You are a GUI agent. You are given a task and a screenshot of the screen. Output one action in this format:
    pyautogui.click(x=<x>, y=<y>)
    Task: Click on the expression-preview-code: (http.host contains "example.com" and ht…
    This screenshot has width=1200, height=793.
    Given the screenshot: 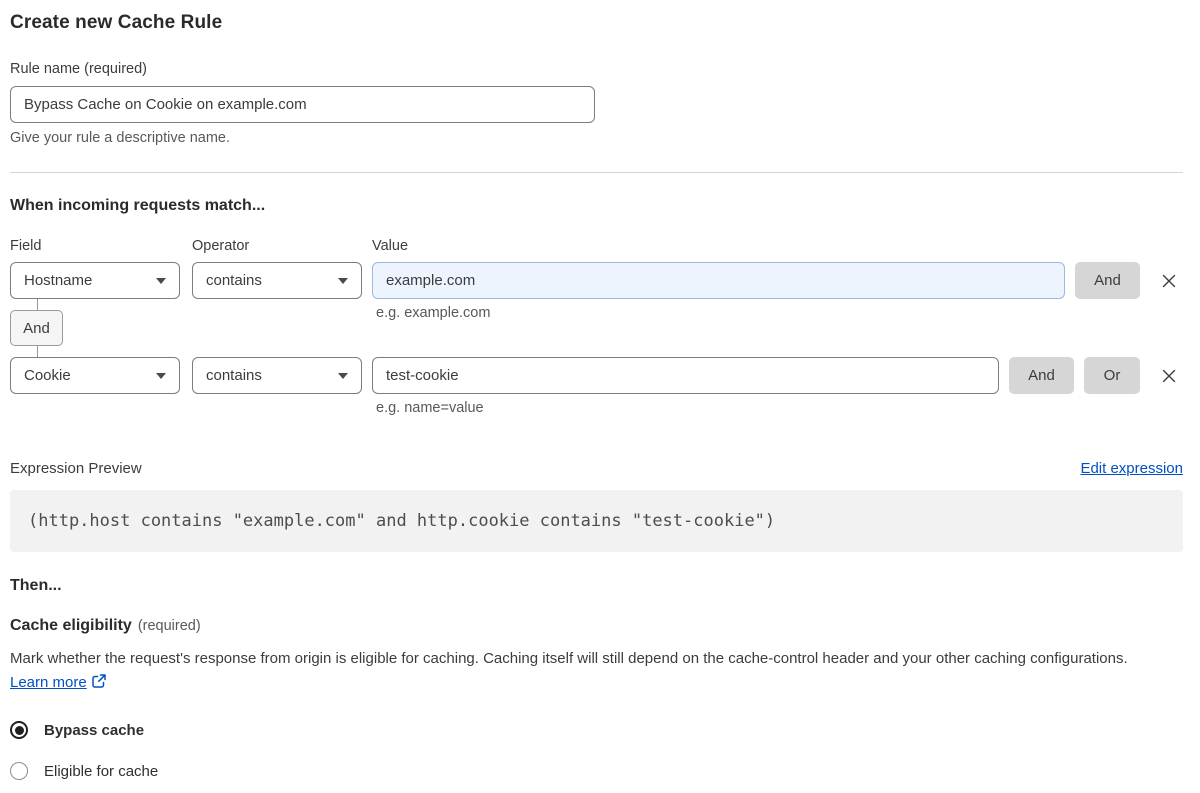 What is the action you would take?
    pyautogui.click(x=596, y=521)
    